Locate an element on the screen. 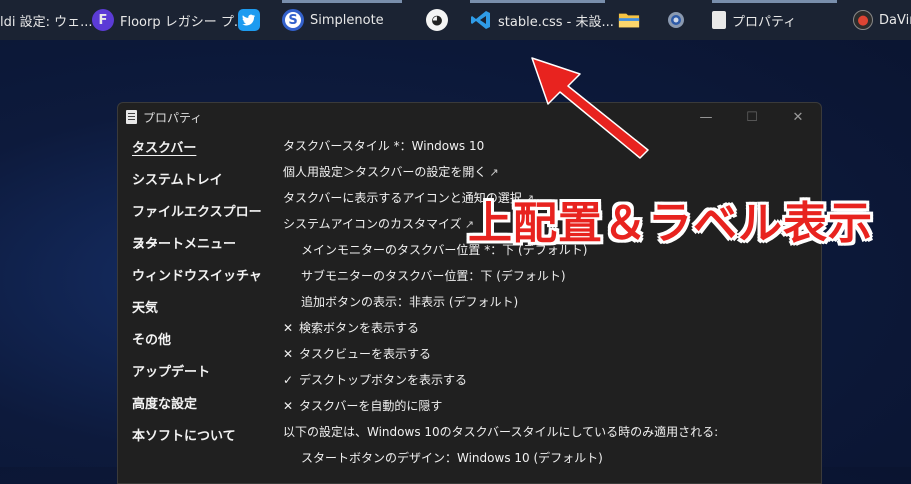 Image resolution: width=911 pixels, height=484 pixels. twitter-icon is located at coordinates (249, 20).